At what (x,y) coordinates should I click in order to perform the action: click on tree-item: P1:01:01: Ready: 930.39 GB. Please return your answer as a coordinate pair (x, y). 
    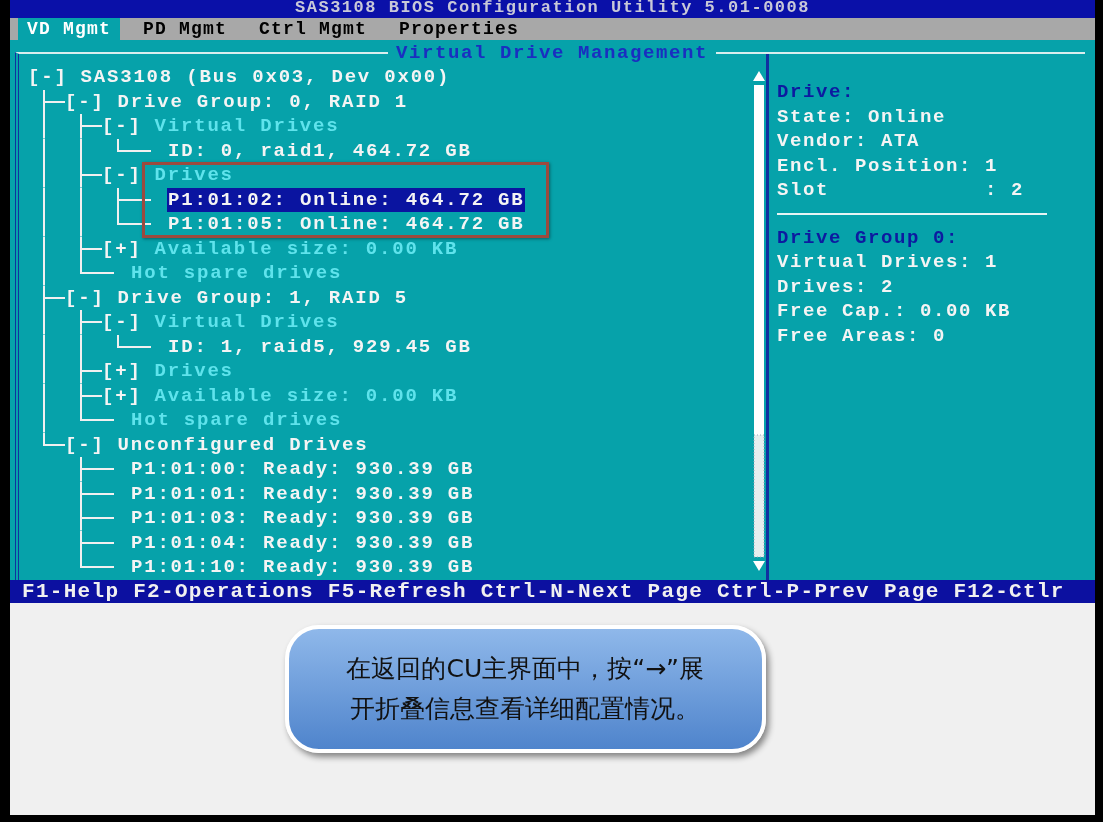
    Looking at the image, I should click on (303, 493).